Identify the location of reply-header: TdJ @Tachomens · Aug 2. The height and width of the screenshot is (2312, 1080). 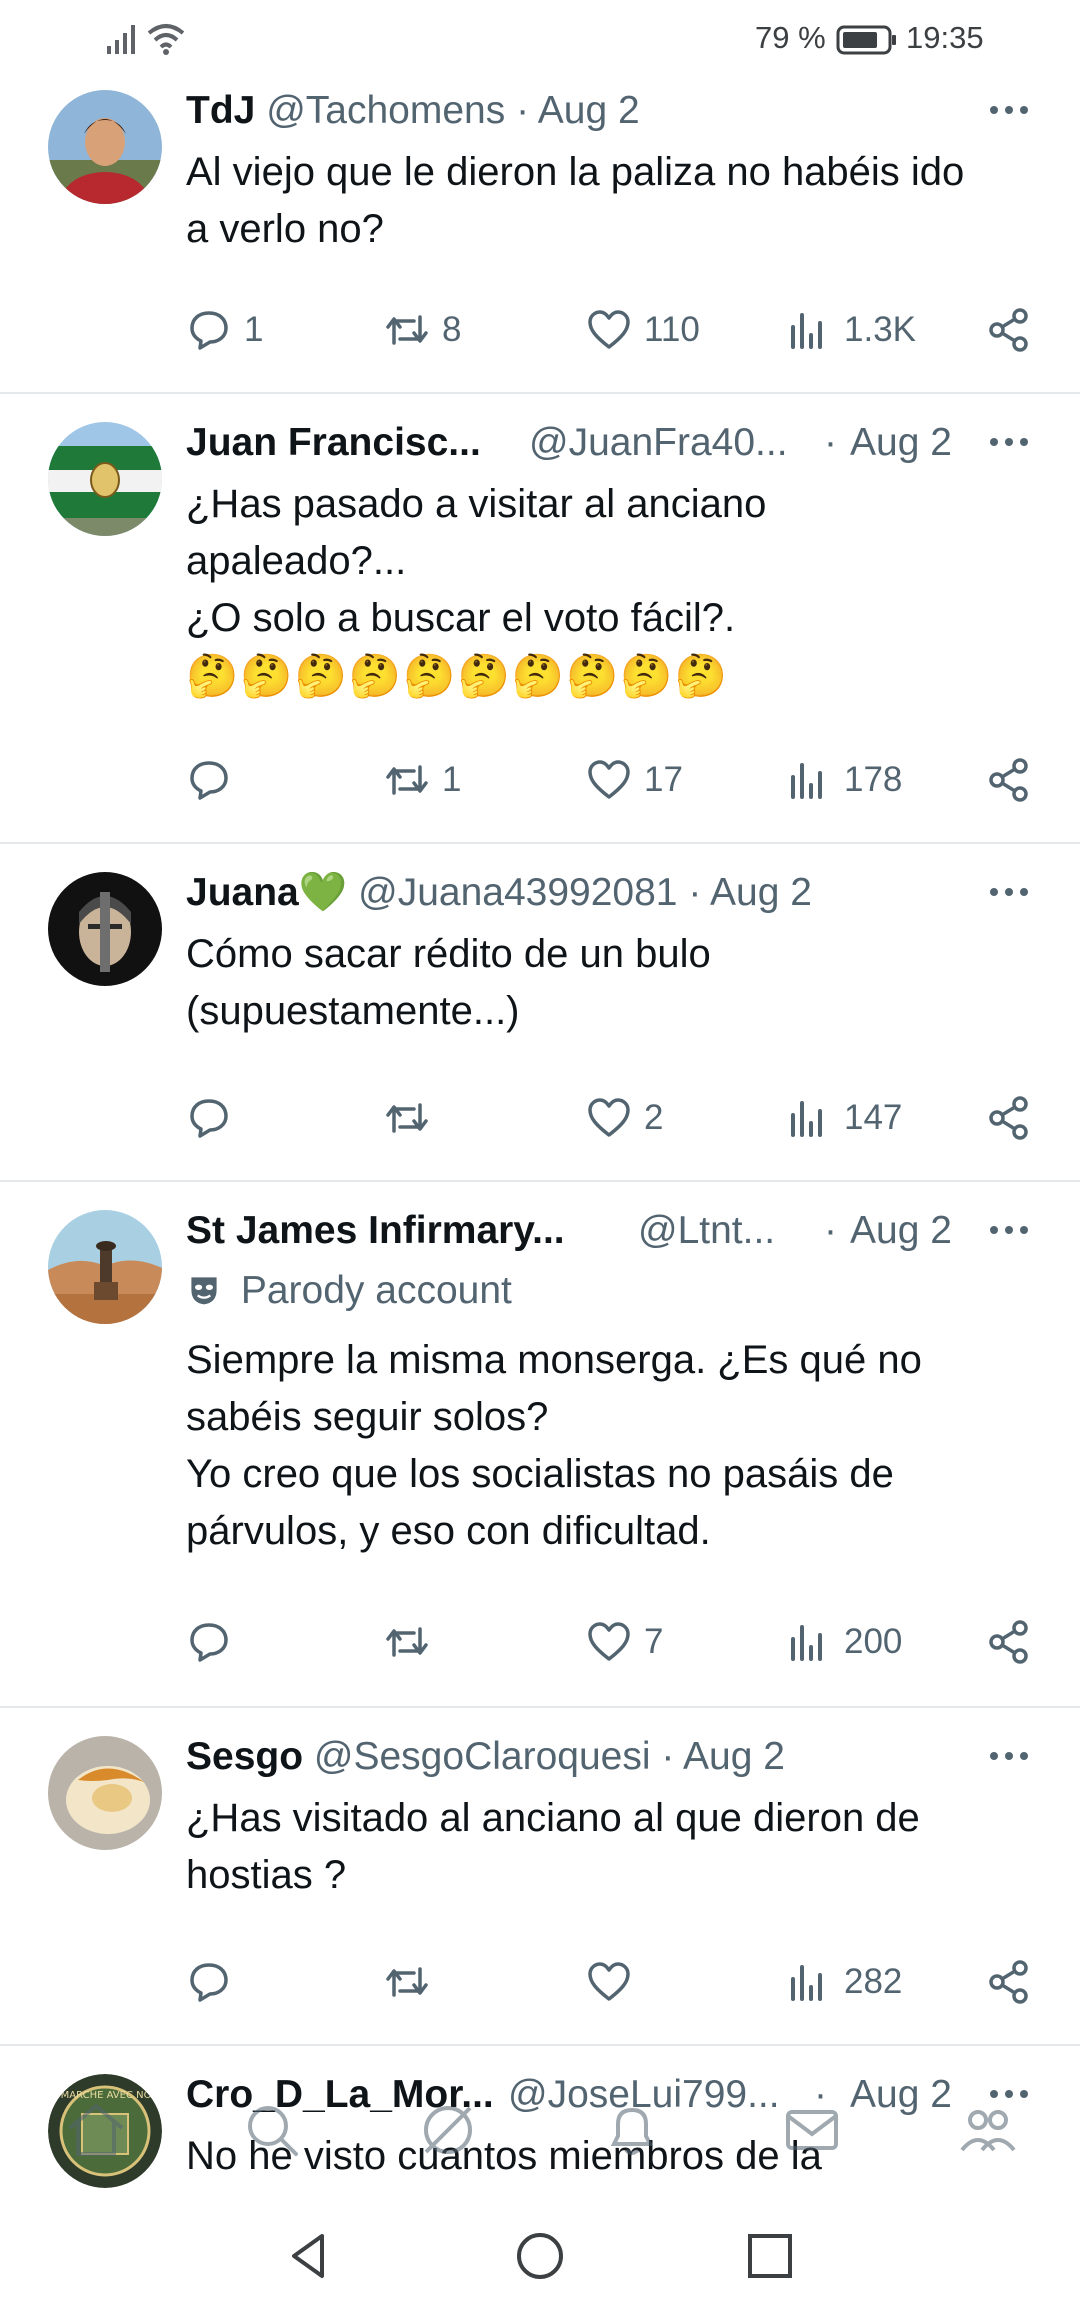
(586, 111).